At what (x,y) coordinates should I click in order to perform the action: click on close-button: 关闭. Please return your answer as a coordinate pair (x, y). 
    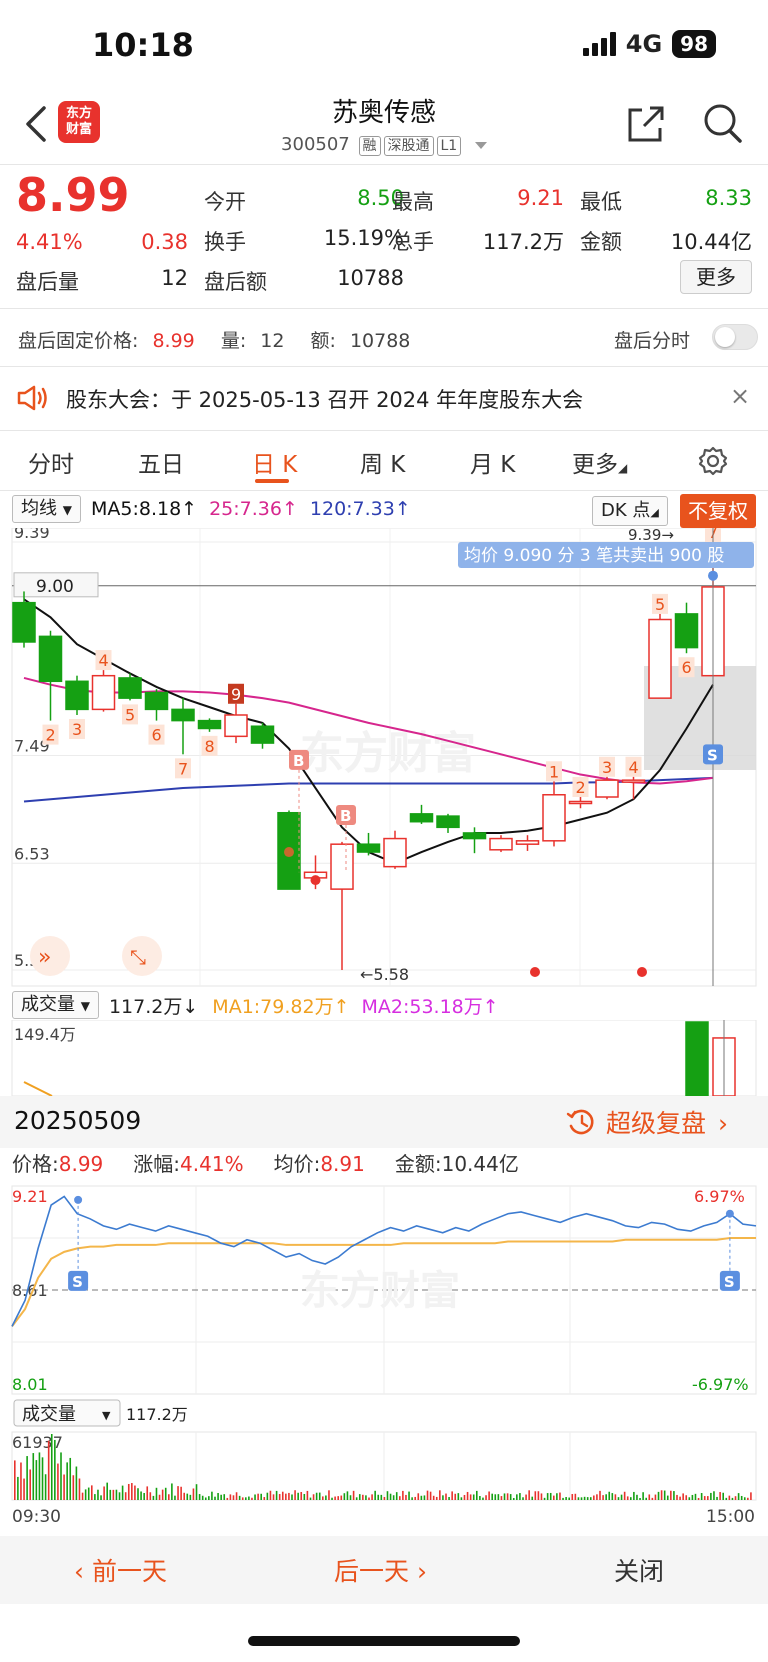
    Looking at the image, I should click on (639, 1570).